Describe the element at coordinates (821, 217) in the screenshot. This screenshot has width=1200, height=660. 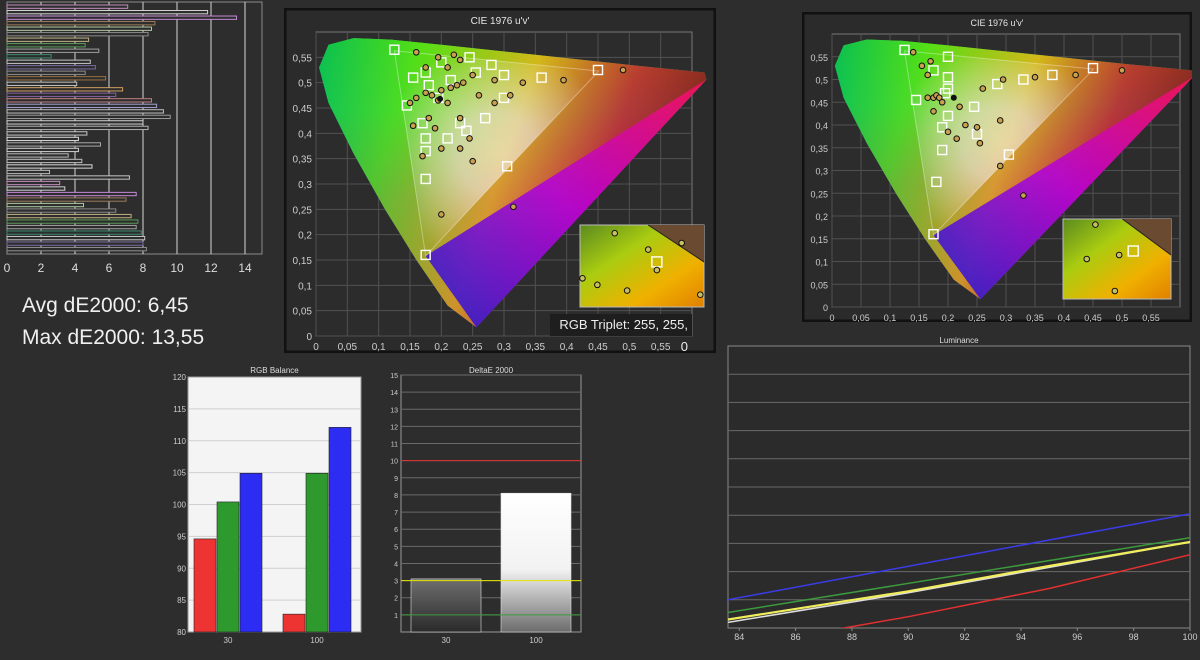
I see `y-tick-label: 0,2` at that location.